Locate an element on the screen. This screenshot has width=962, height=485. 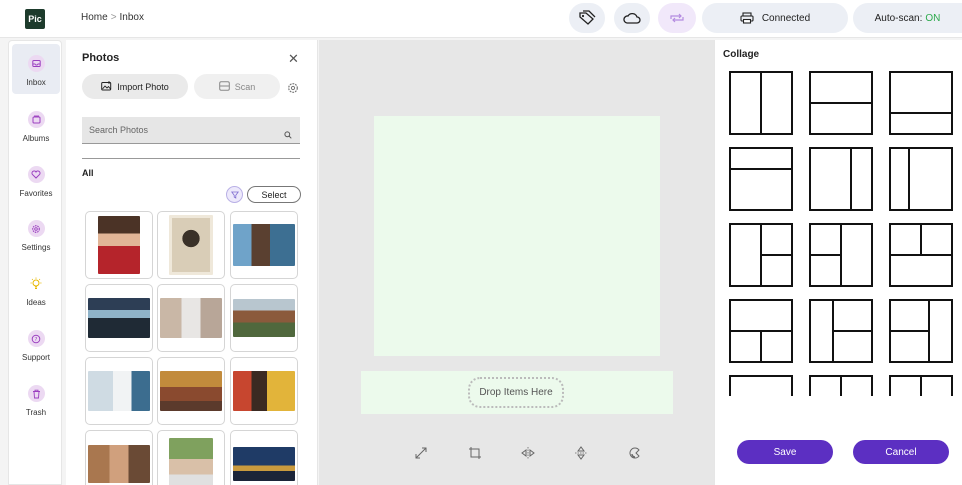
collage-layout-top-heavy is located at coordinates (921, 103).